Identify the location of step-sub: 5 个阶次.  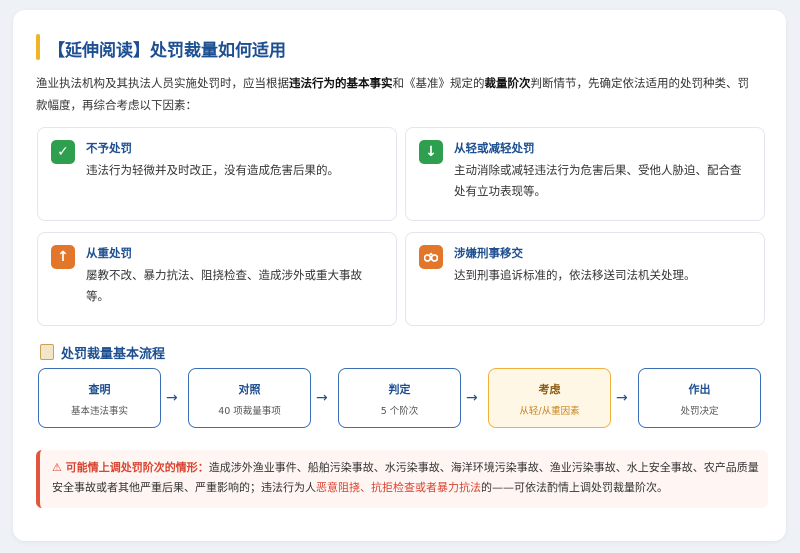
(399, 411).